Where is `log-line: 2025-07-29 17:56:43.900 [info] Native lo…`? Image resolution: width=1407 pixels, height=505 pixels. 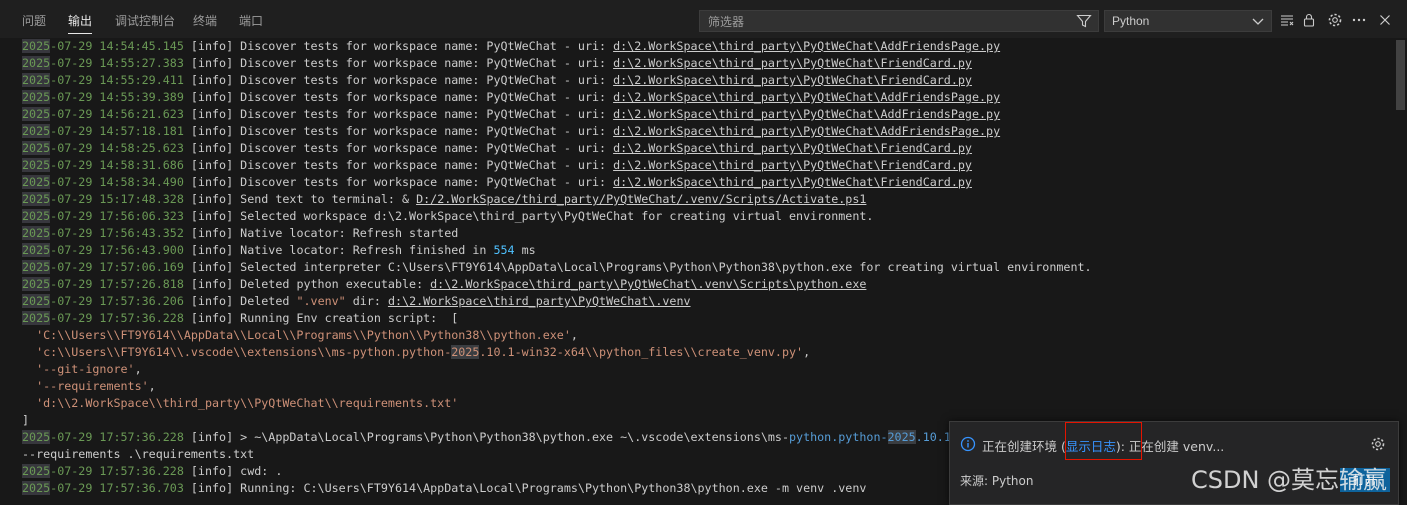 log-line: 2025-07-29 17:56:43.900 [info] Native lo… is located at coordinates (279, 250).